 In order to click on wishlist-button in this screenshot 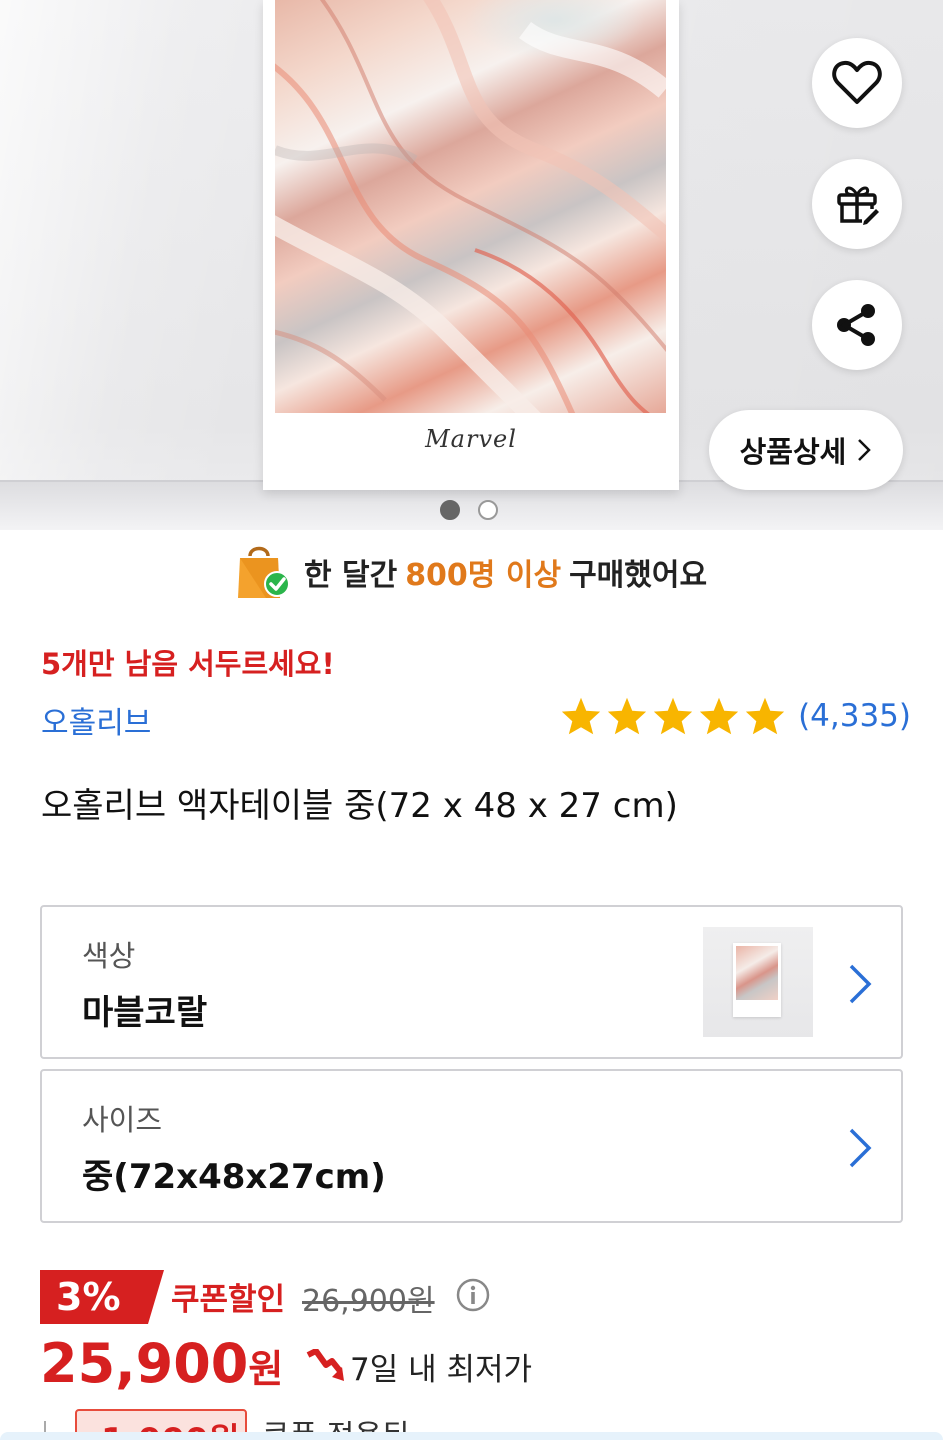, I will do `click(857, 83)`.